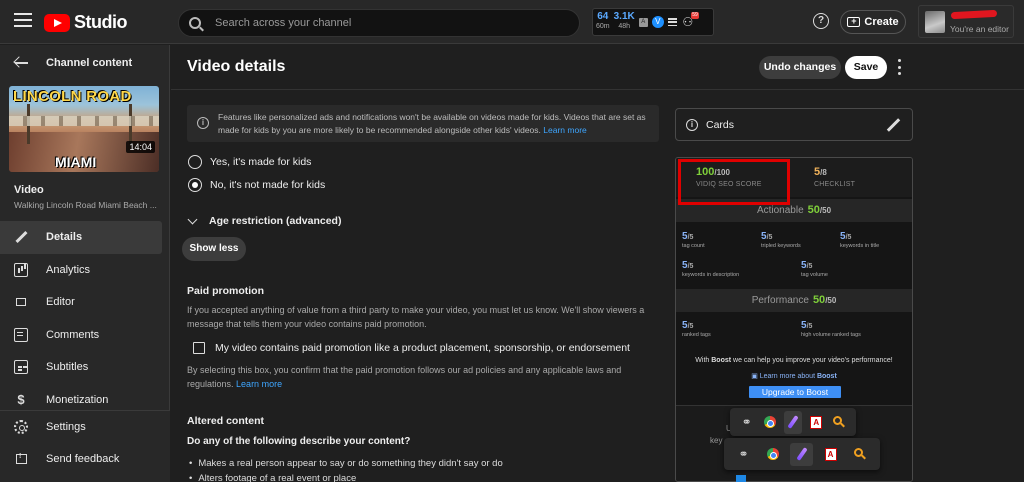  Describe the element at coordinates (261, 162) in the screenshot. I see `radio-label: Yes, it's made for kids` at that location.